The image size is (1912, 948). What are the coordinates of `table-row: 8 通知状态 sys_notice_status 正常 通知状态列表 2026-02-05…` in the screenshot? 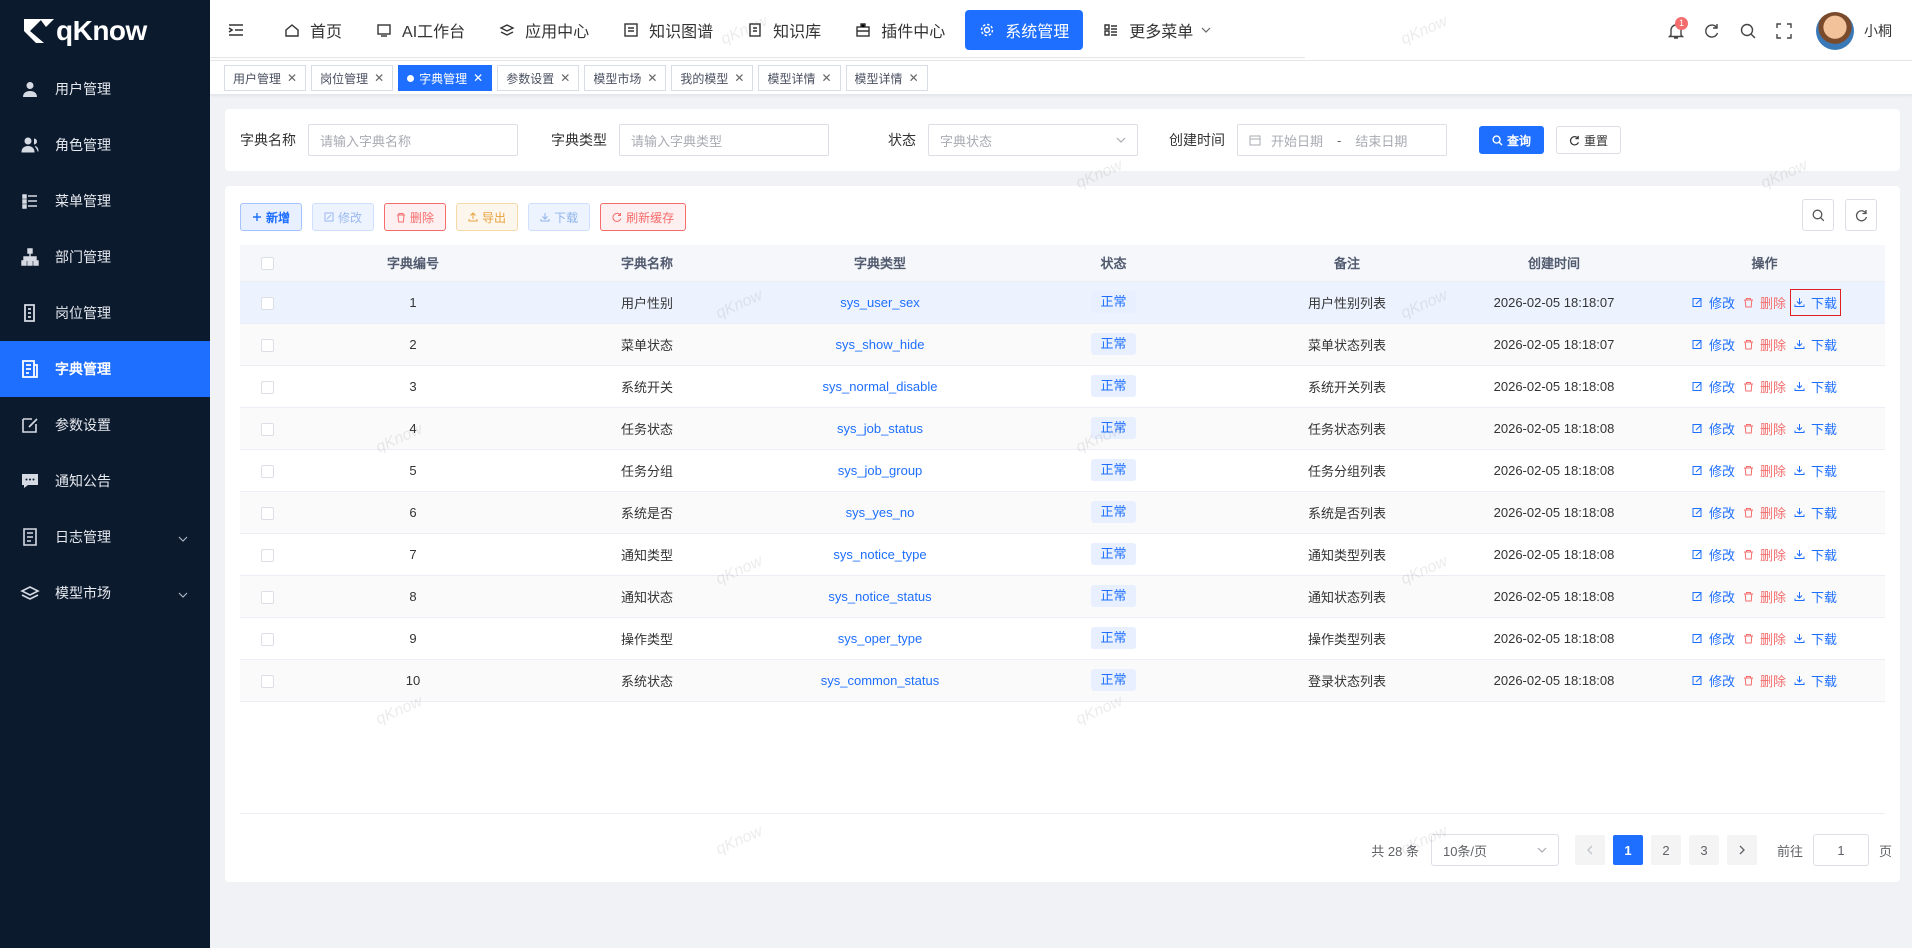 It's located at (1062, 596).